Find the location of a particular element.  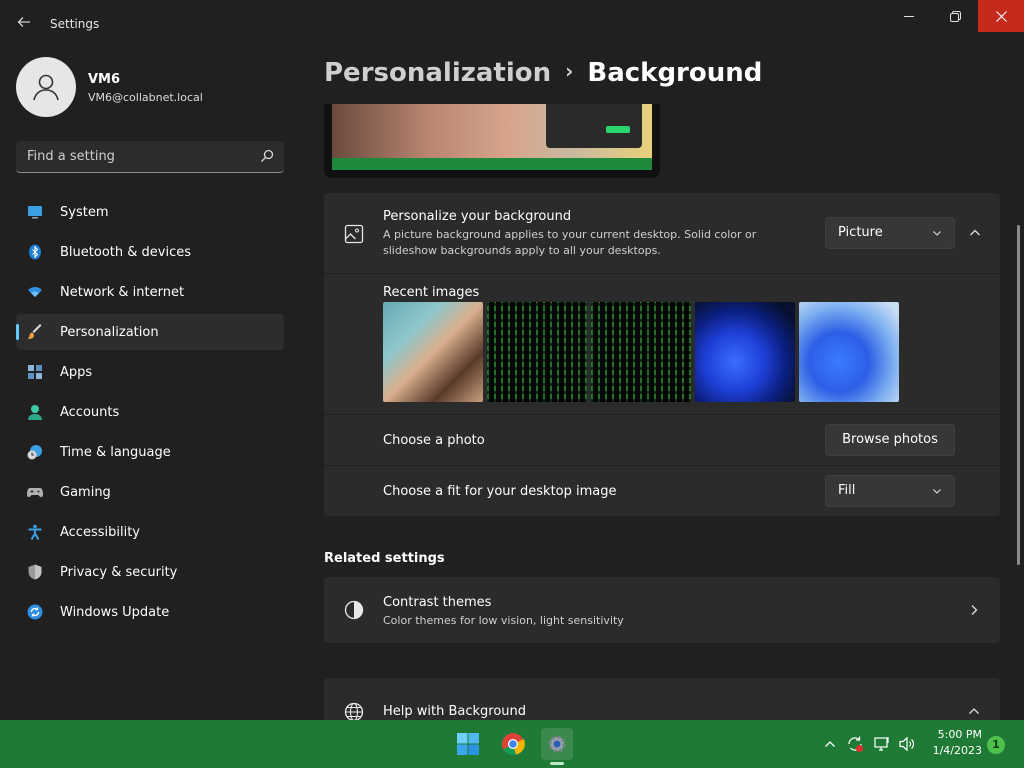

restore-icon is located at coordinates (955, 16).